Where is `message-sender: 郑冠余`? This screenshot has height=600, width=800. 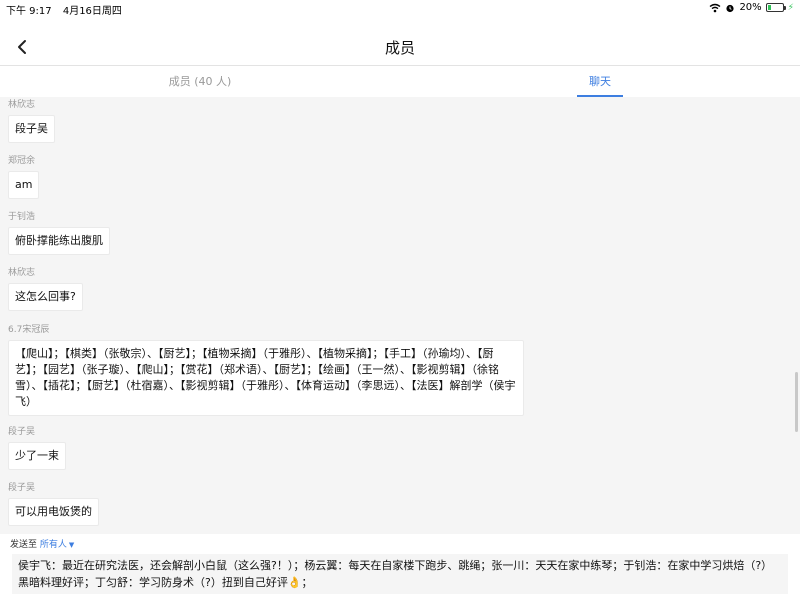 message-sender: 郑冠余 is located at coordinates (22, 161).